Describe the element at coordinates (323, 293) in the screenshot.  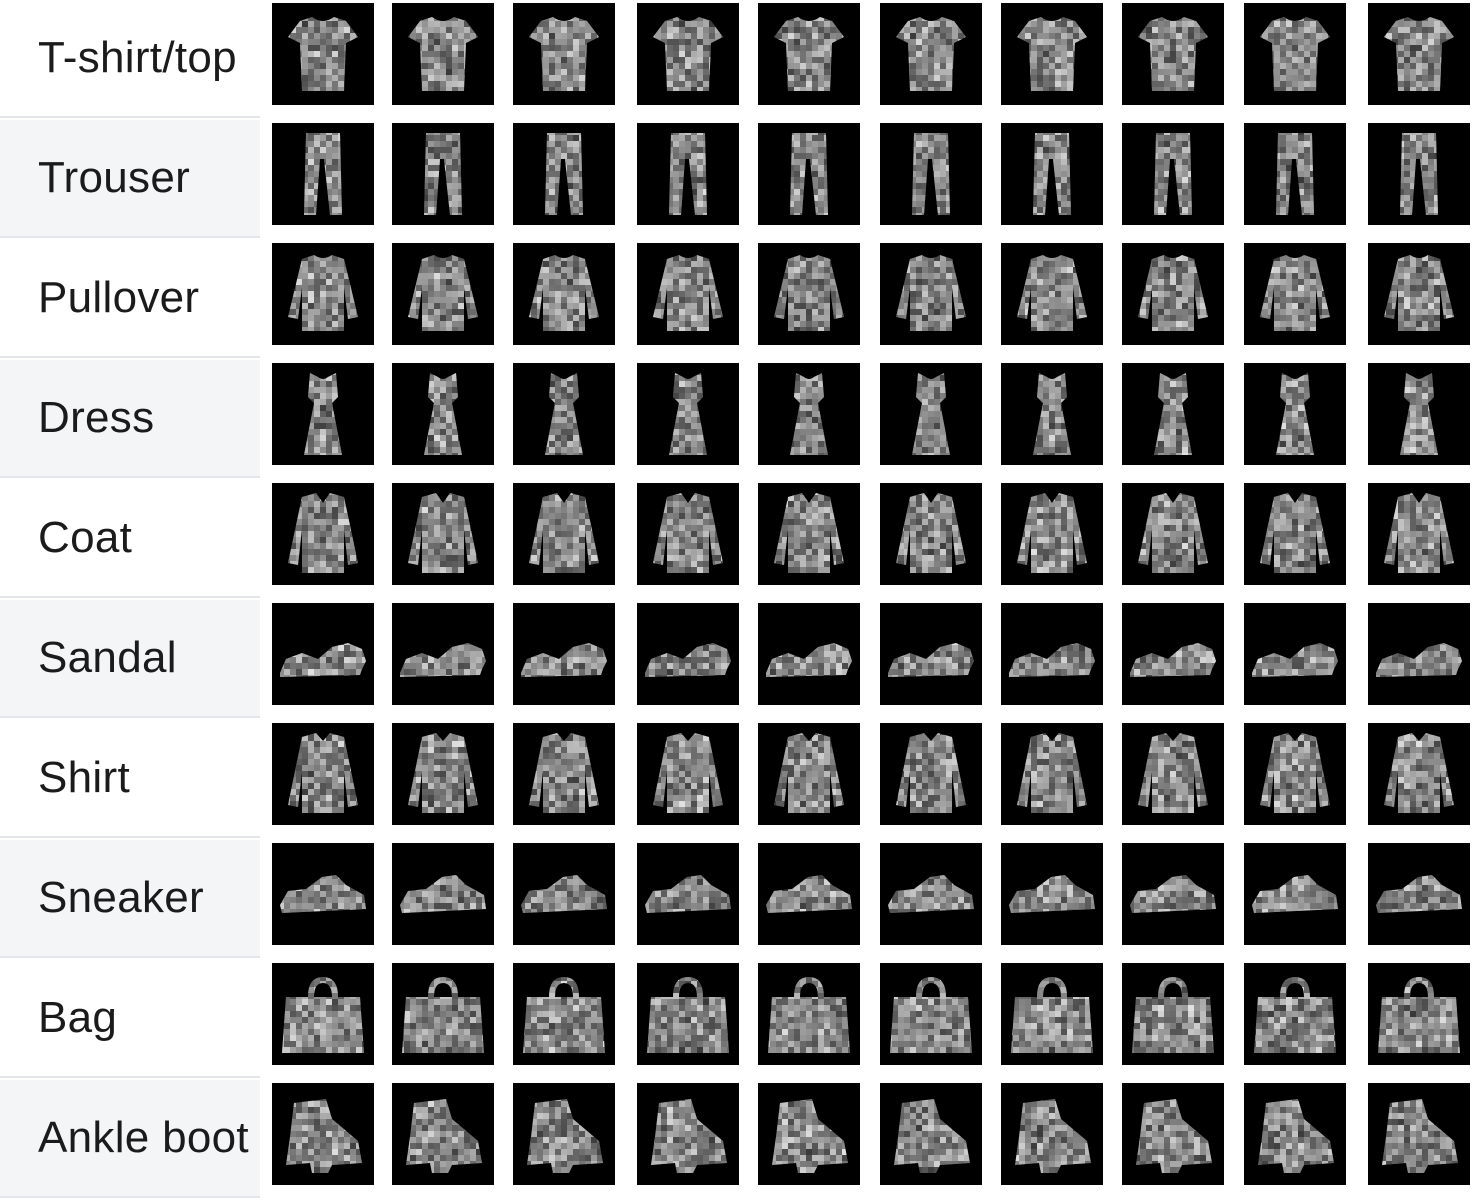
I see `garment-image-pullover` at that location.